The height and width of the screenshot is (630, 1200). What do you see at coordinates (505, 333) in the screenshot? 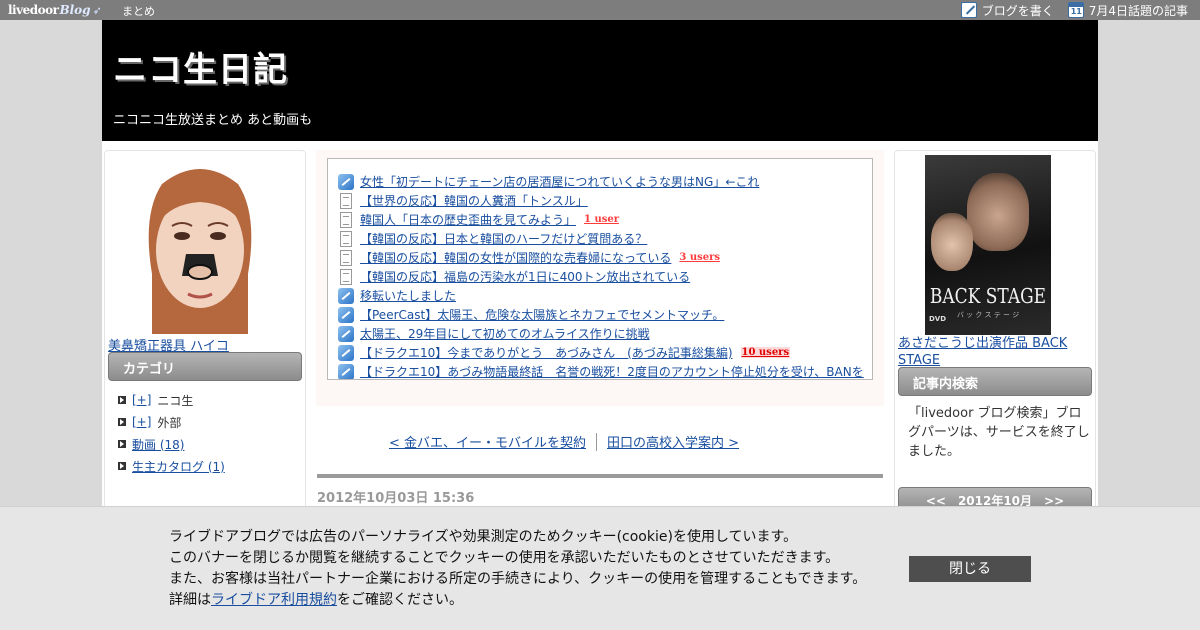
I see `related-link: 太陽王、29年目にして初めてのオムライス作りに挑戦` at bounding box center [505, 333].